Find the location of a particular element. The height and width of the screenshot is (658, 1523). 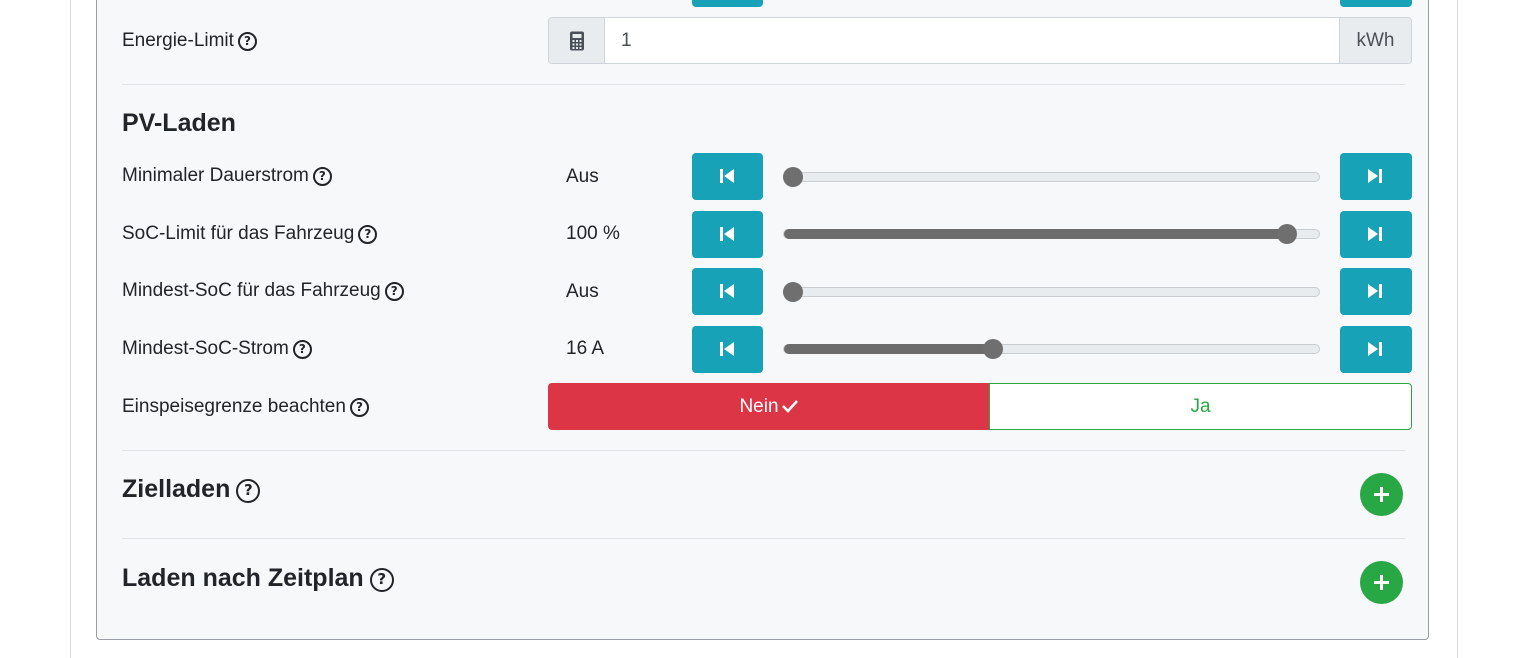

add-target-charging-button is located at coordinates (1381, 494).